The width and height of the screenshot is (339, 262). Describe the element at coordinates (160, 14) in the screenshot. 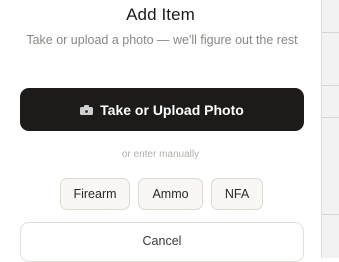

I see `dialog-title: Add Item` at that location.